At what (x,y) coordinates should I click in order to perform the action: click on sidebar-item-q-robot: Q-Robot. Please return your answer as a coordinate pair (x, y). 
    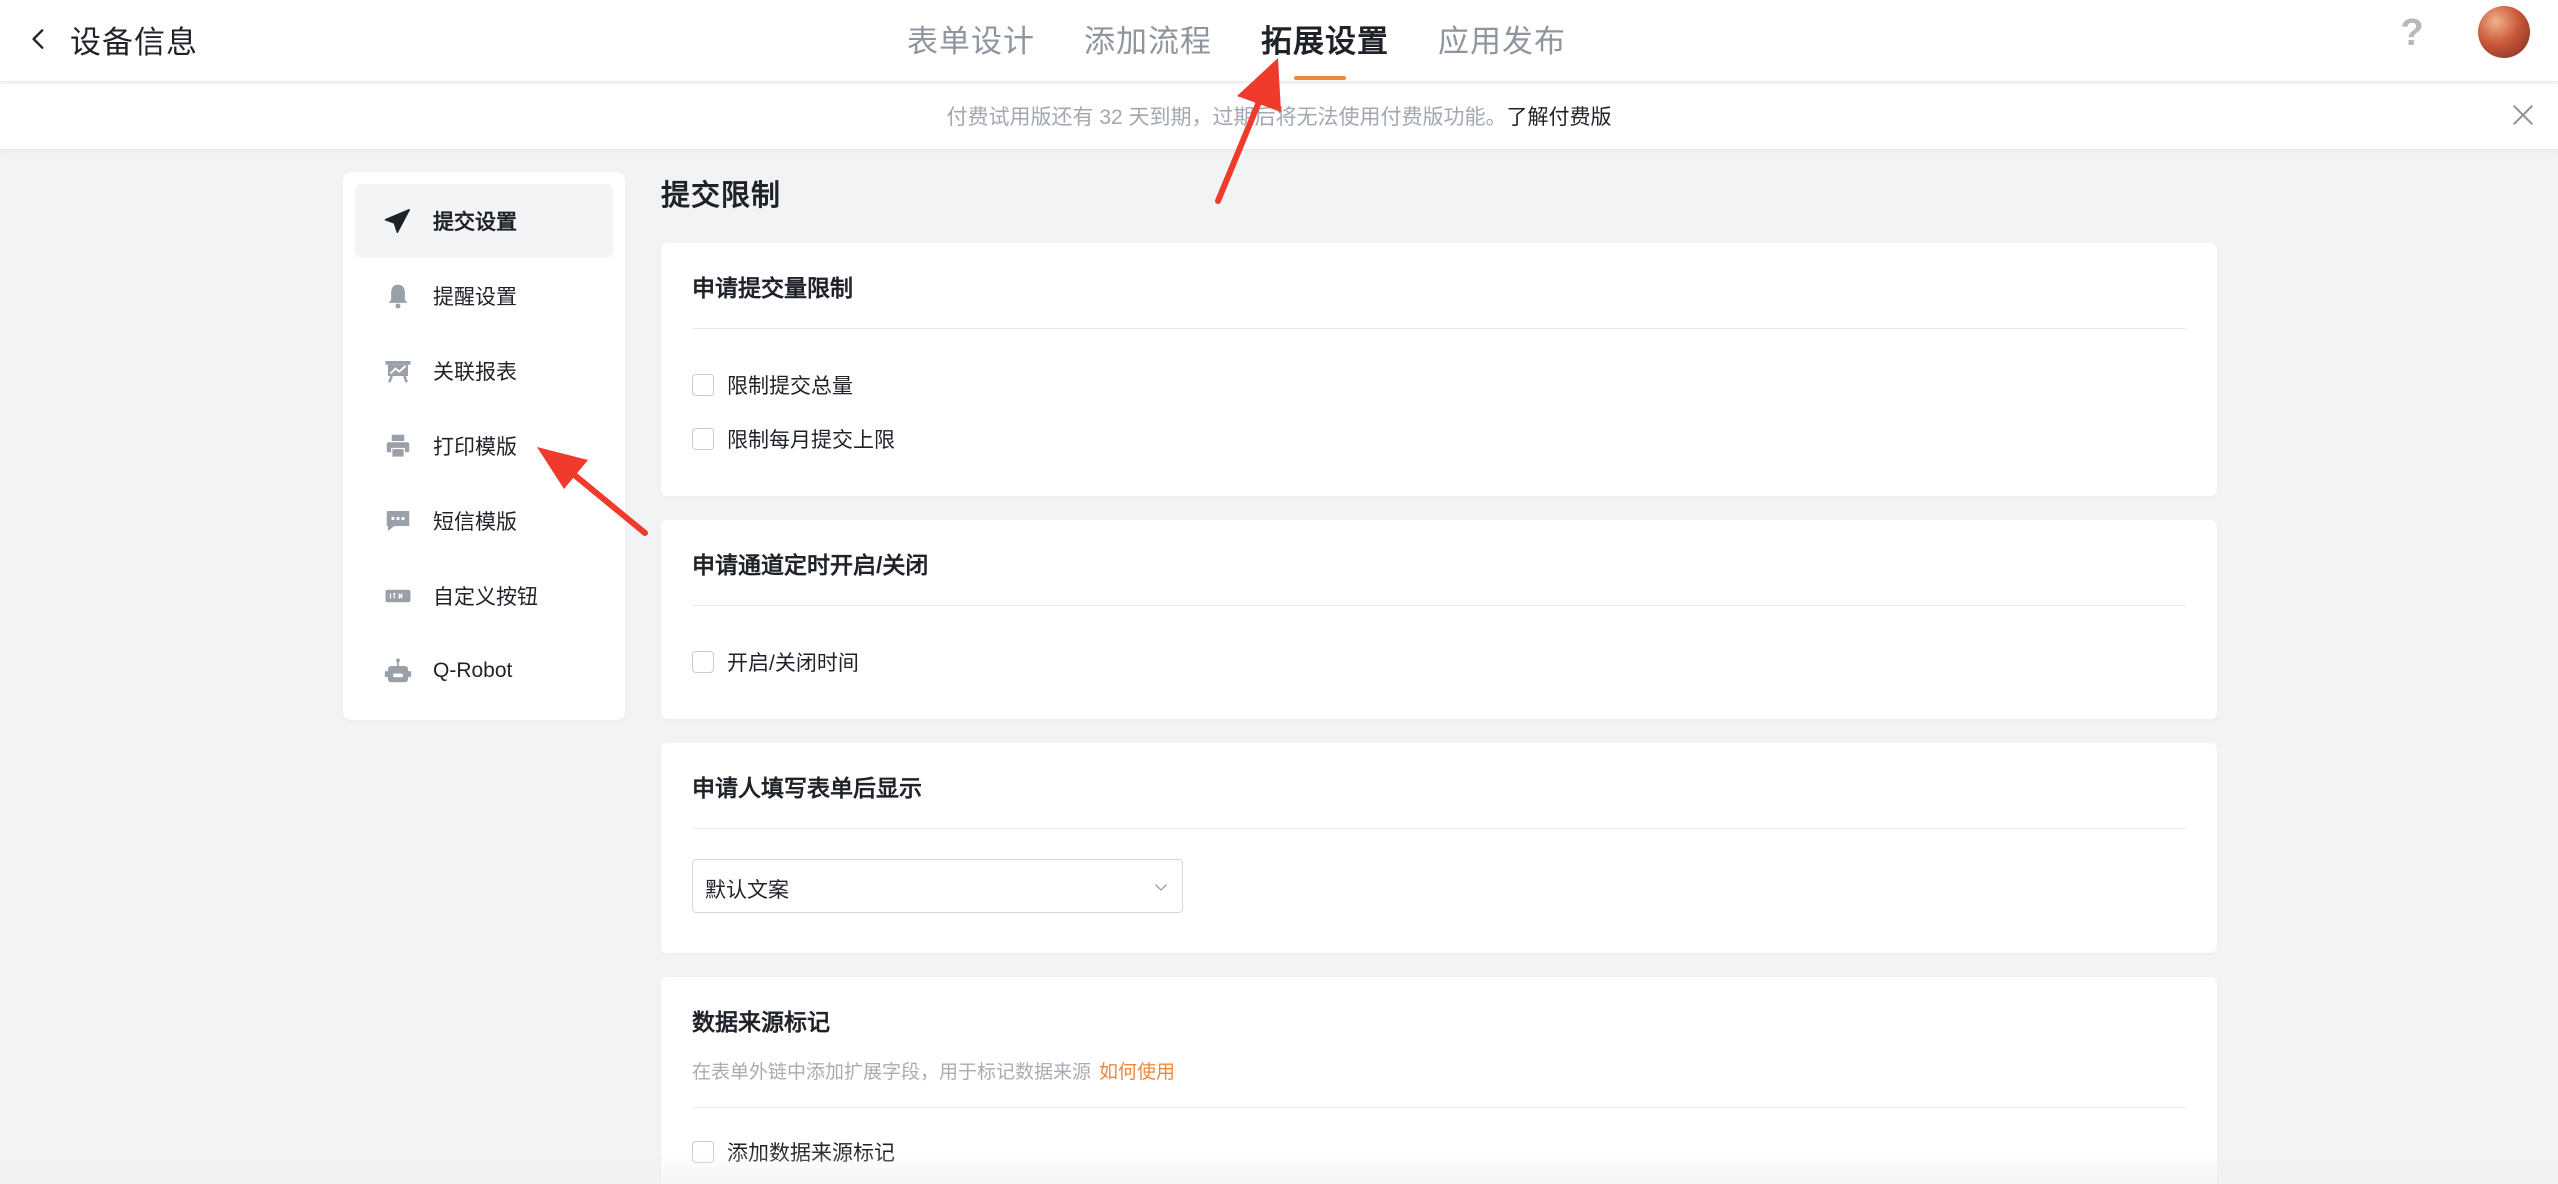
    Looking at the image, I should click on (484, 671).